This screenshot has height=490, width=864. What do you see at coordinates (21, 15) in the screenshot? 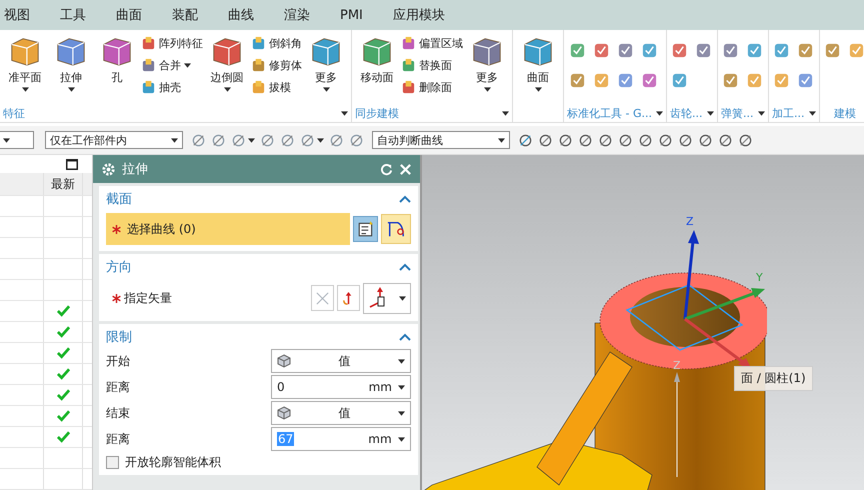
I see `menu-tab: 视图` at bounding box center [21, 15].